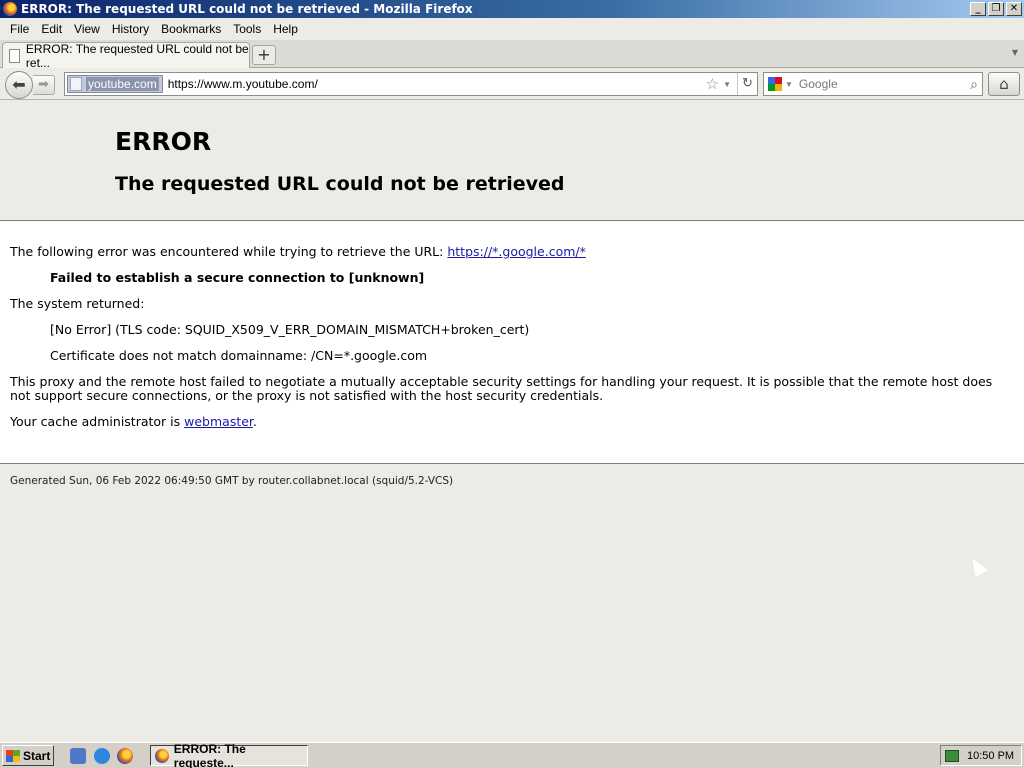 This screenshot has width=1024, height=768. I want to click on internet-explorer-icon, so click(102, 756).